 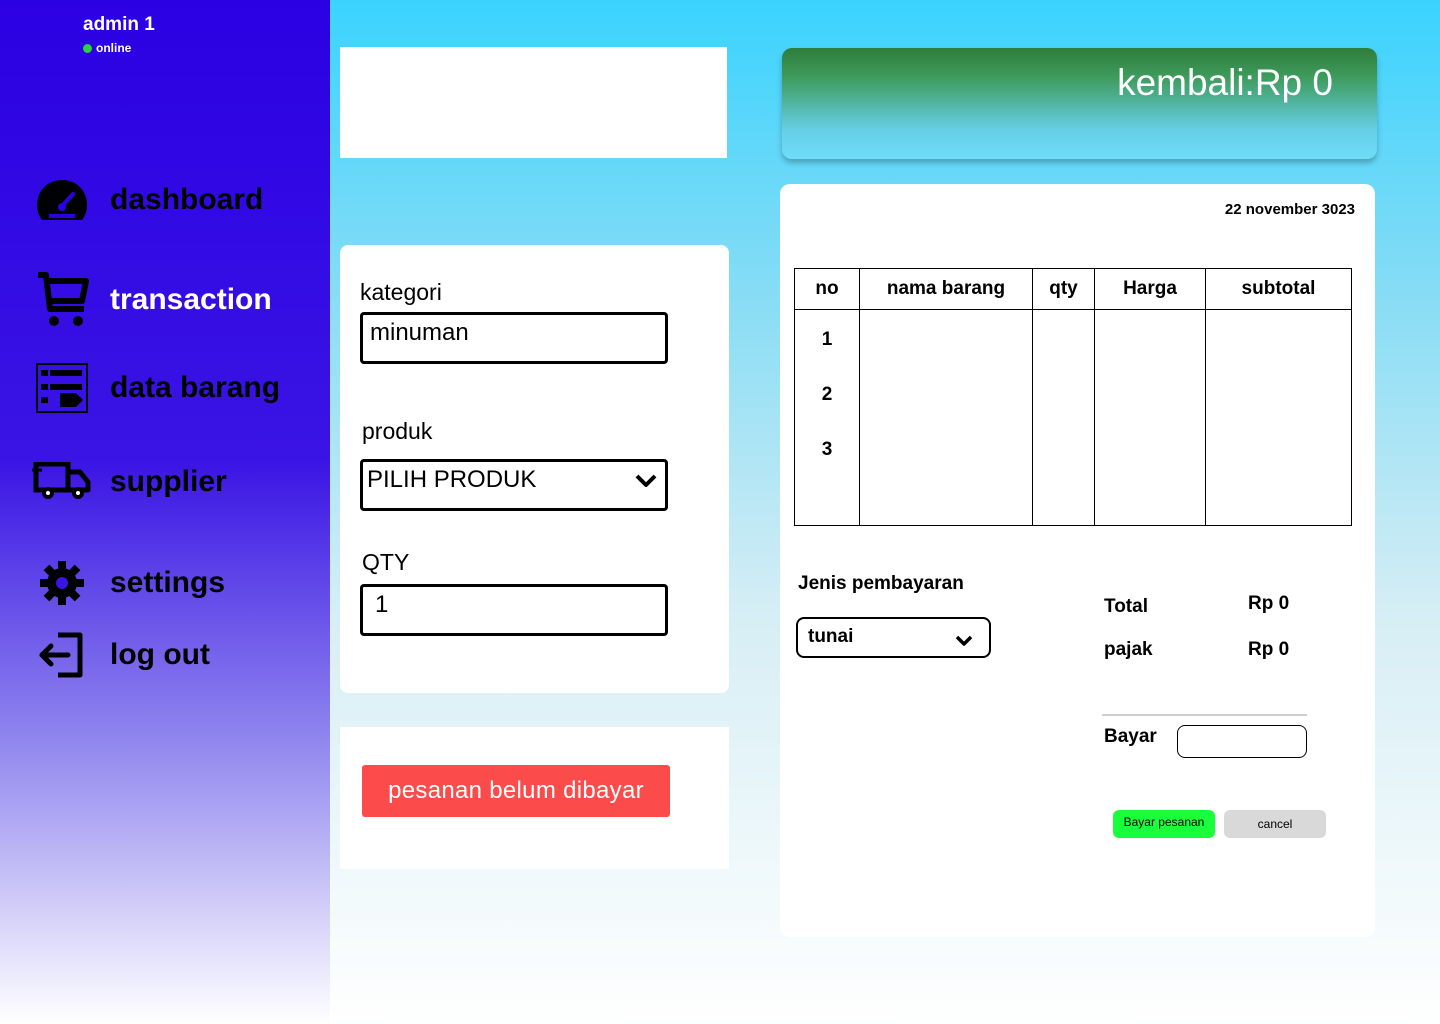 I want to click on sidebar-item-dashboard: dashboard, so click(x=146, y=200).